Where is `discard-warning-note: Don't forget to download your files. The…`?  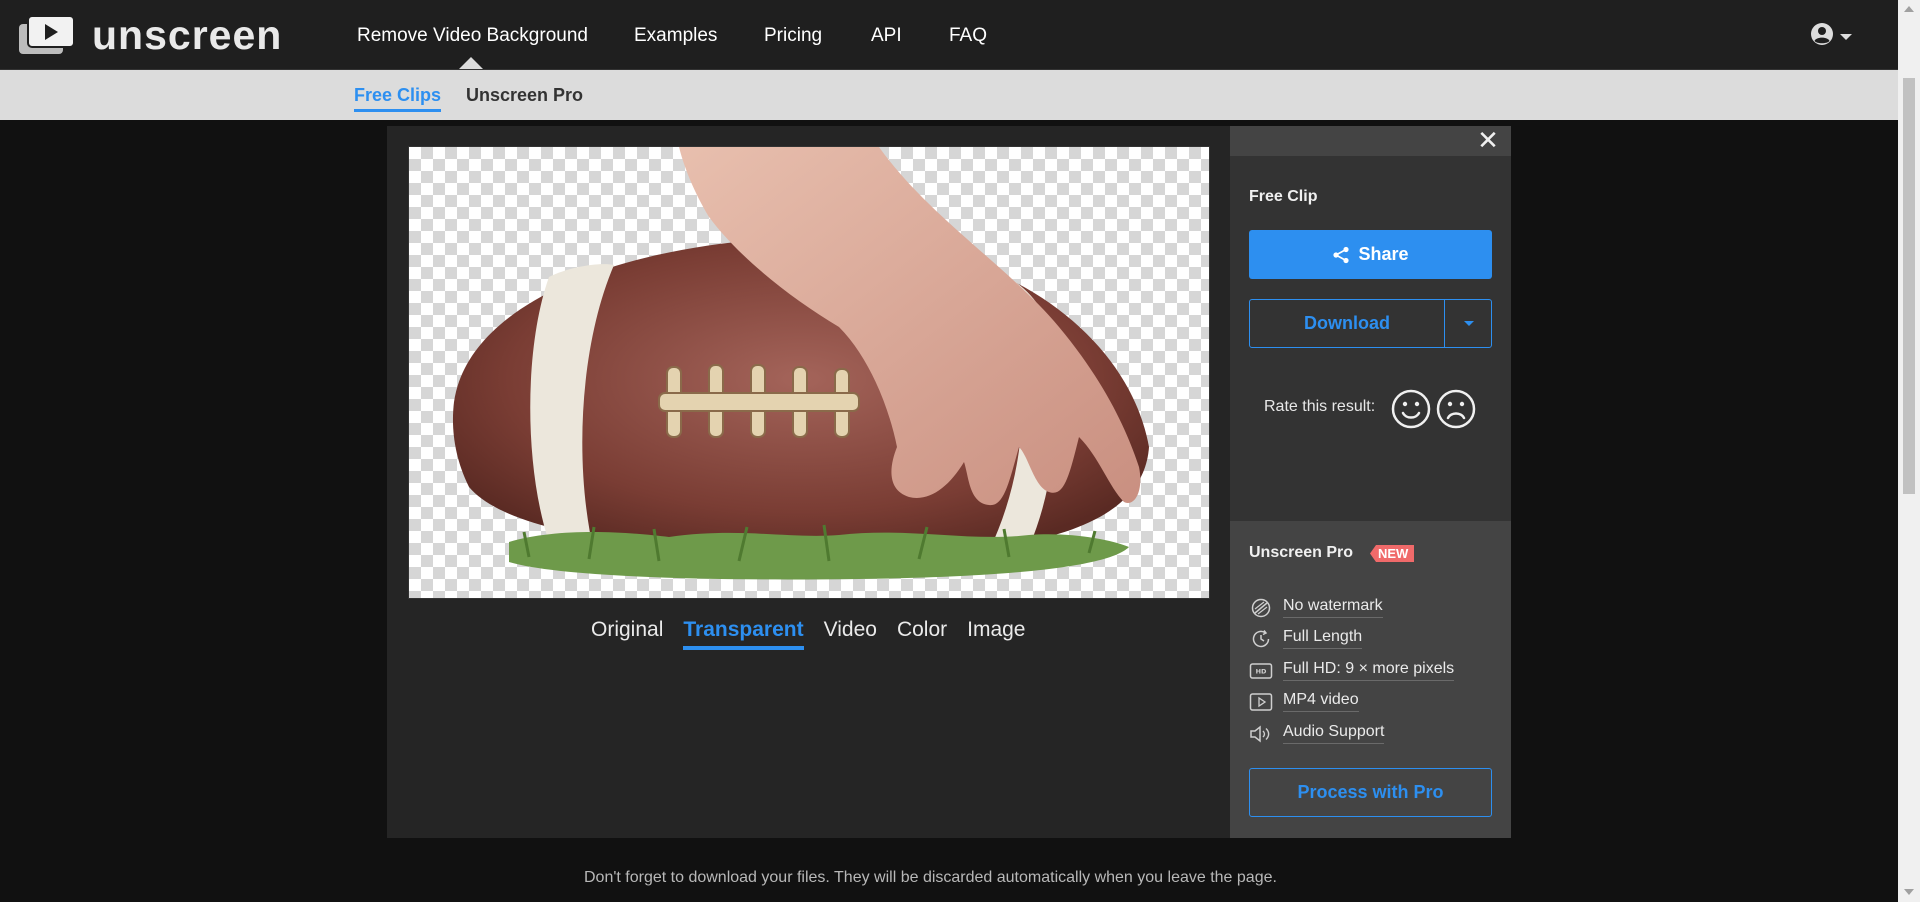
discard-warning-note: Don't forget to download your files. The… is located at coordinates (930, 877).